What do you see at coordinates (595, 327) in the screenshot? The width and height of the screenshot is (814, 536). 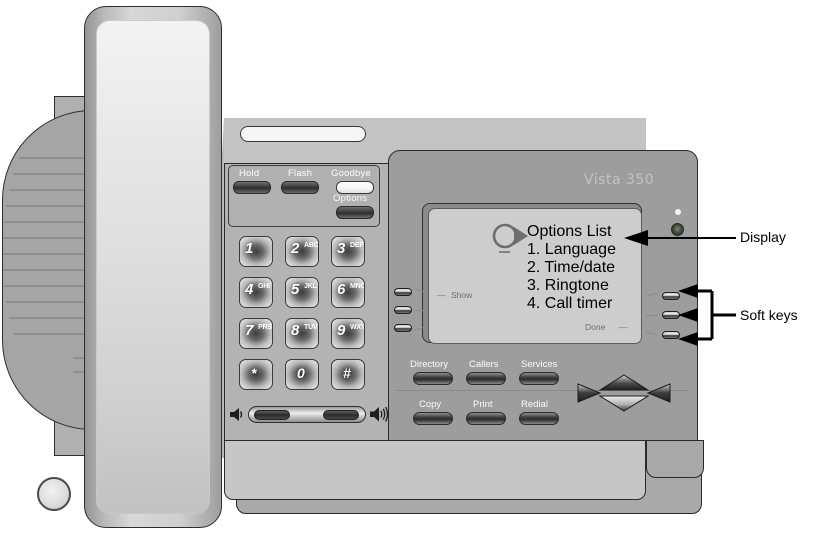 I see `softkey-label-done: Done` at bounding box center [595, 327].